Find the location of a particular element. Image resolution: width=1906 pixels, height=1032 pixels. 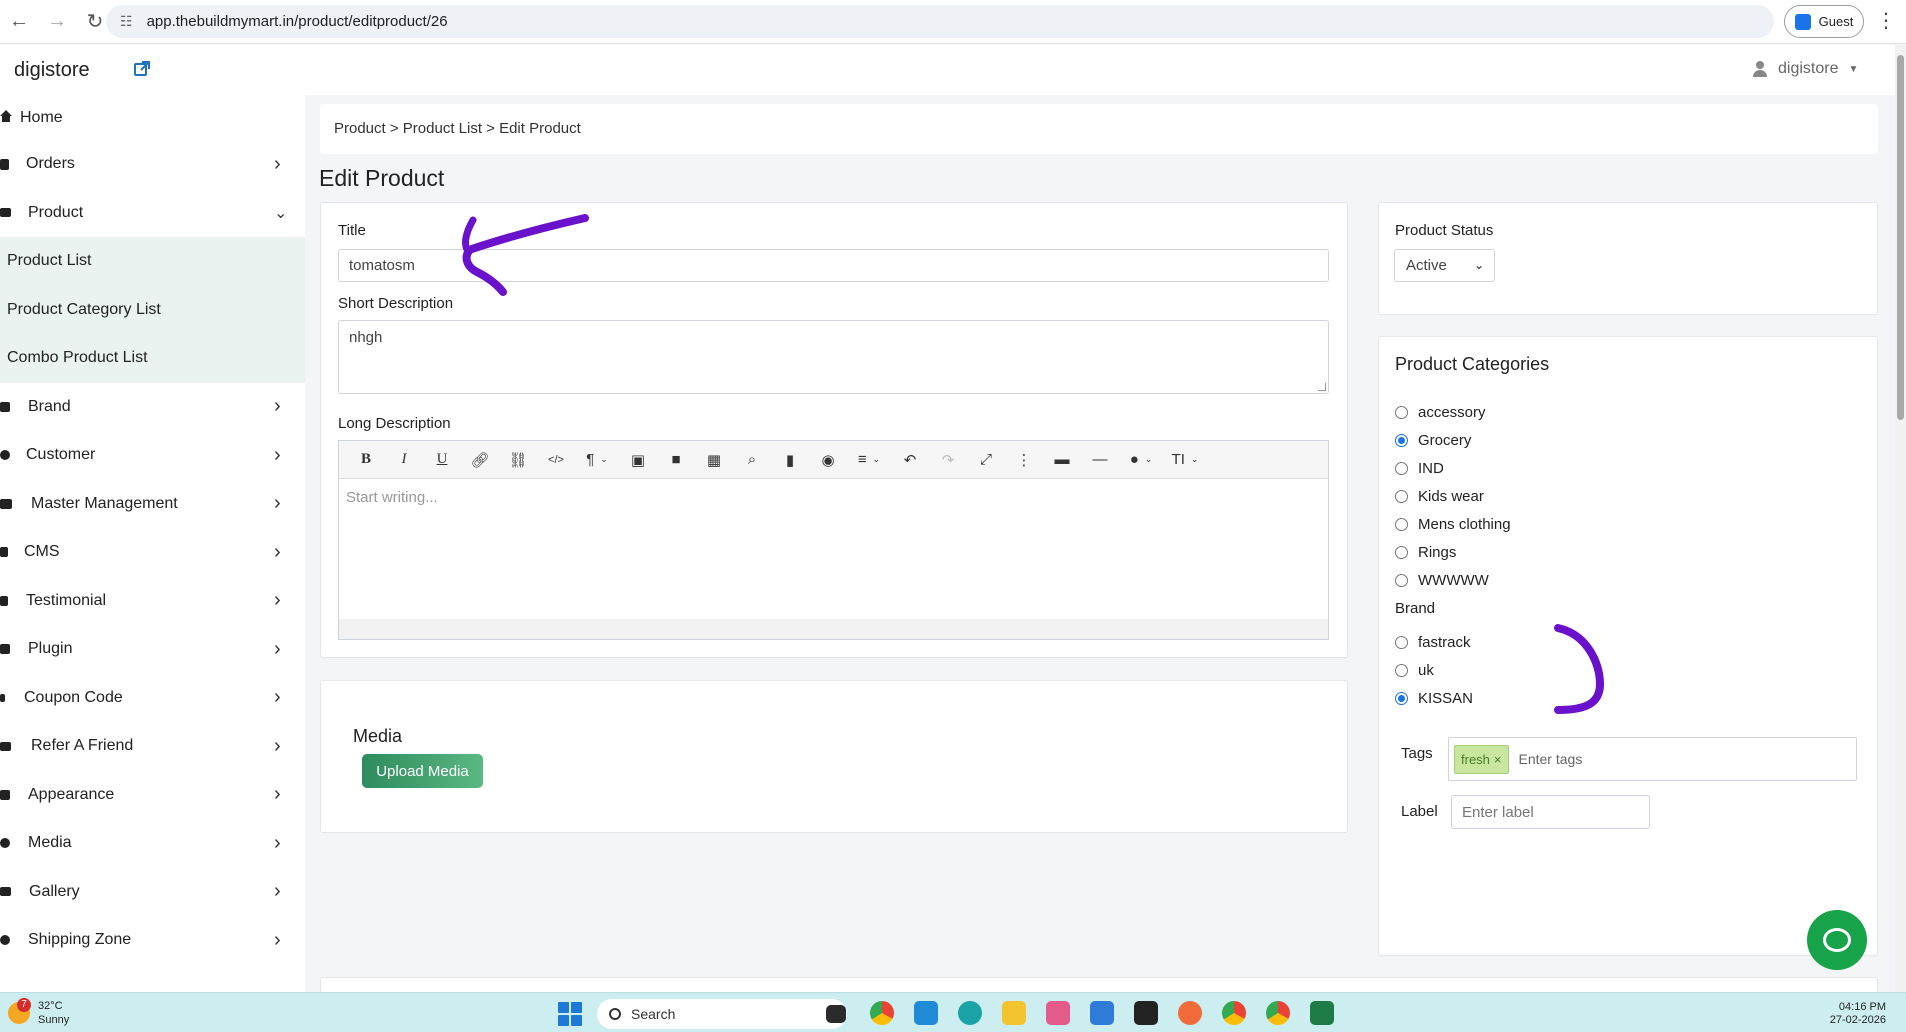

scrollbar-thumb is located at coordinates (1900, 237).